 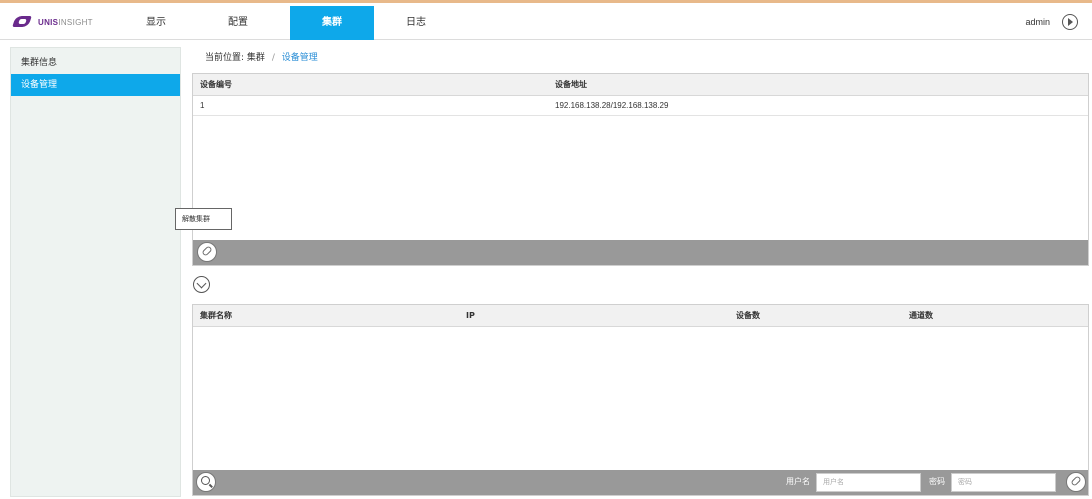 I want to click on column-channel-count: 通道数, so click(x=921, y=315).